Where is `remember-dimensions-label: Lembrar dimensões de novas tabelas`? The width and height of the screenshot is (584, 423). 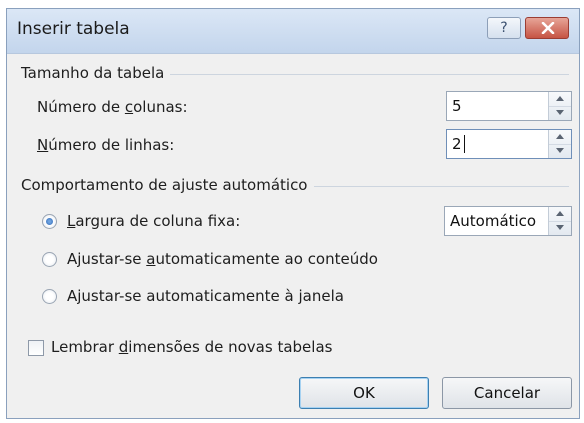
remember-dimensions-label: Lembrar dimensões de novas tabelas is located at coordinates (191, 347).